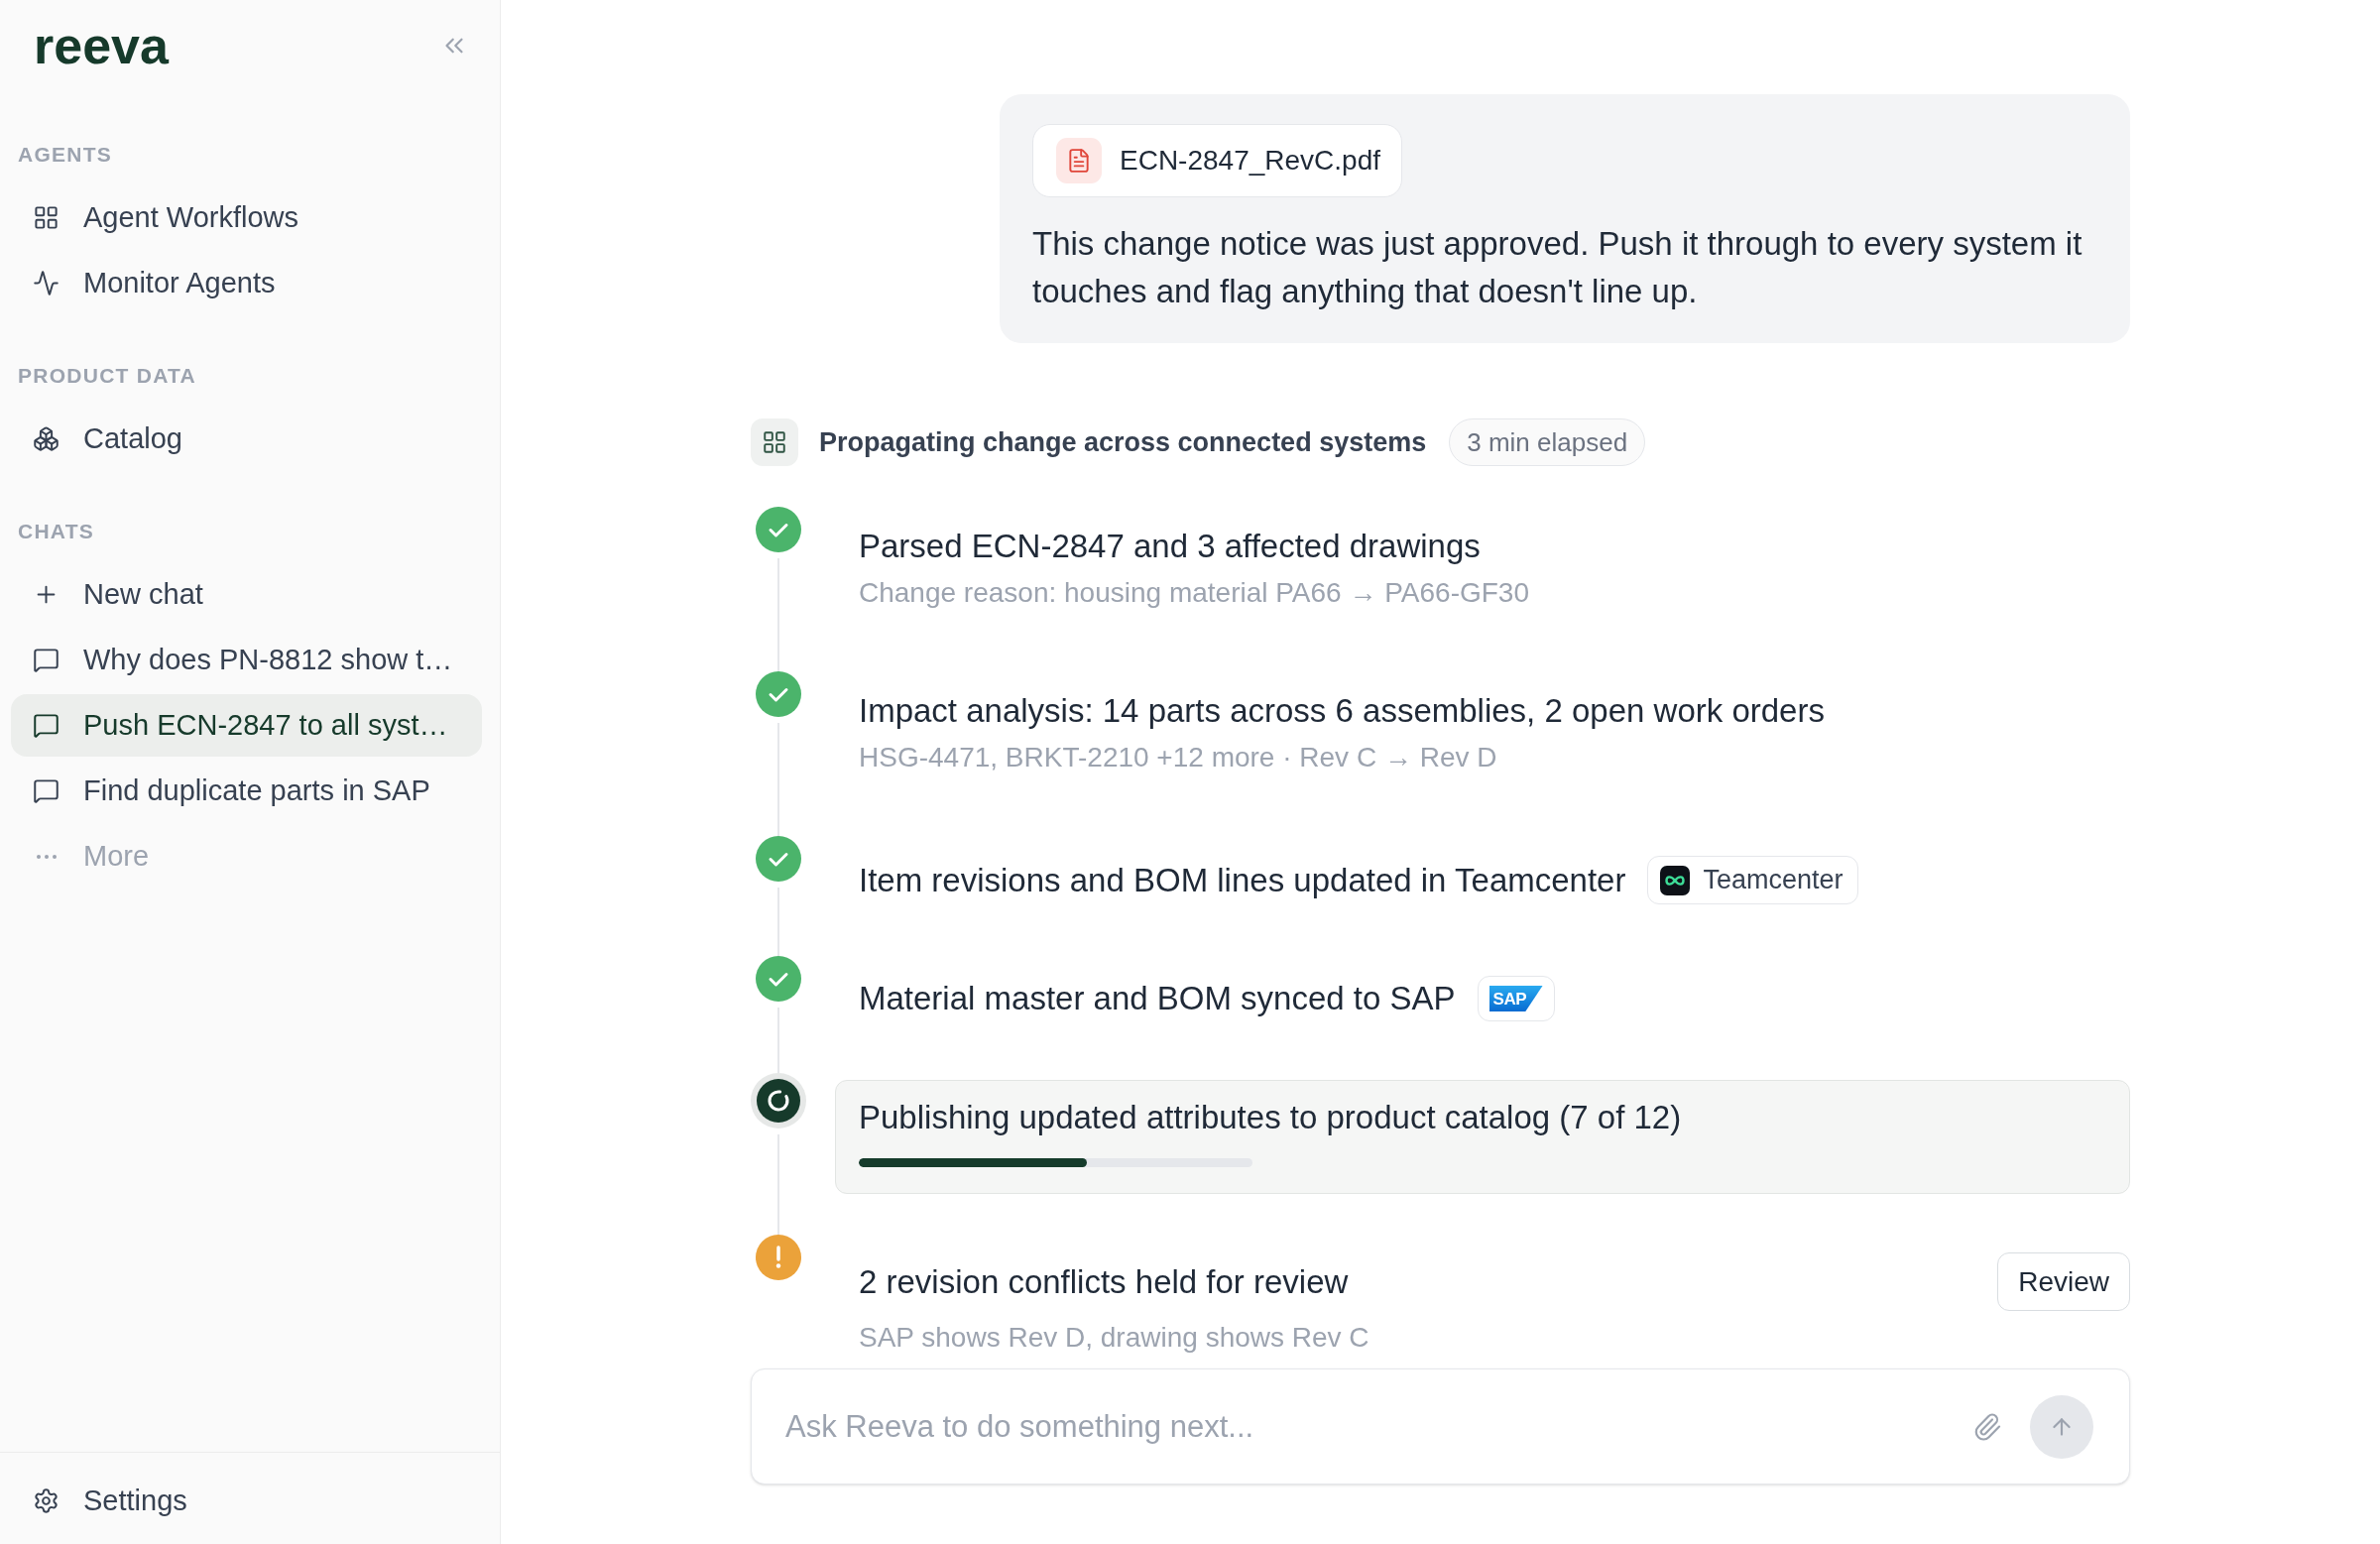  I want to click on sidebar-item: Find duplicate parts in SAP, so click(246, 791).